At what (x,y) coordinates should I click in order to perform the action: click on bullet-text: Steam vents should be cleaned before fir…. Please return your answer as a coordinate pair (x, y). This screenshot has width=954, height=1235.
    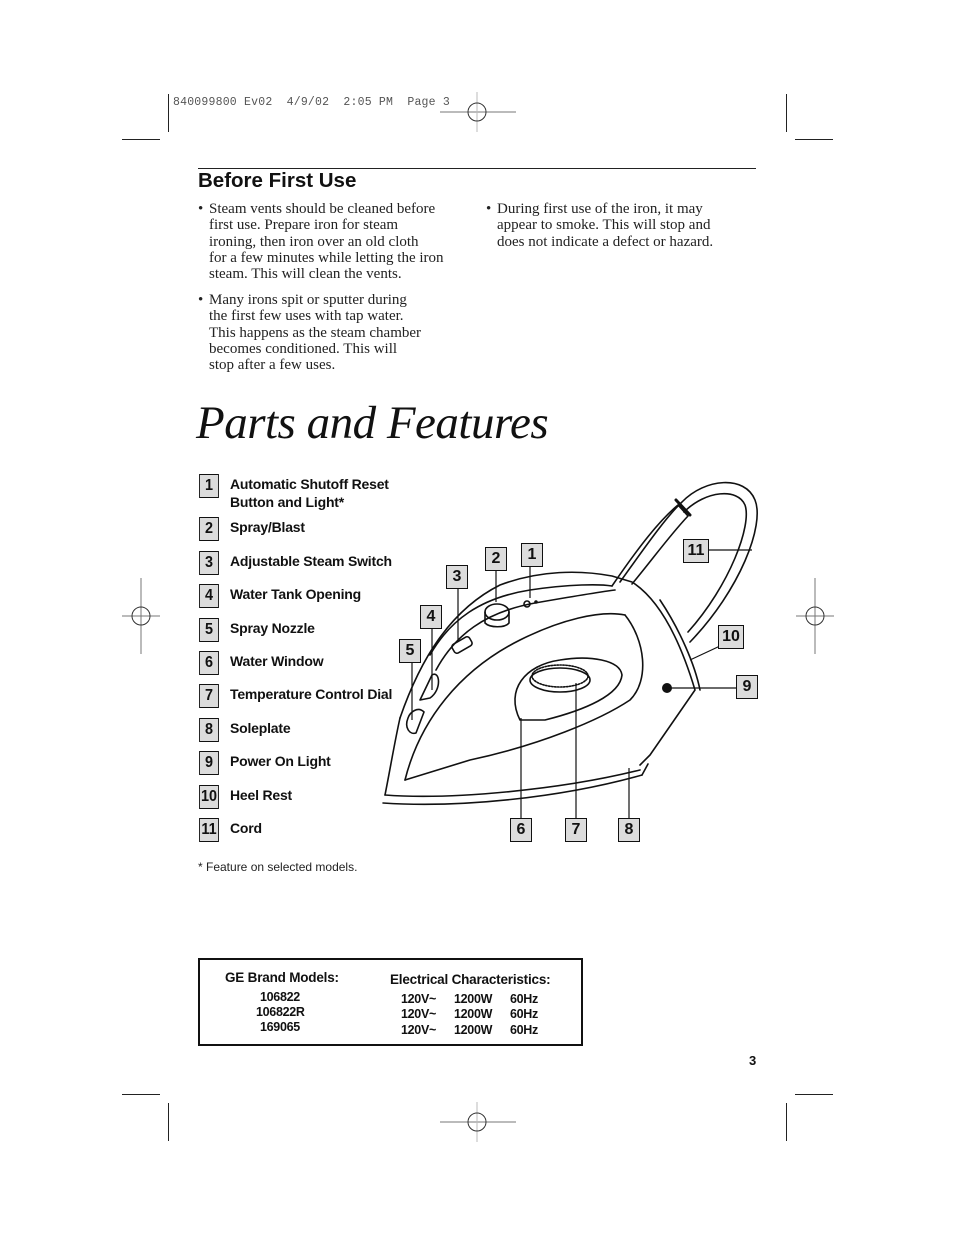
    Looking at the image, I should click on (326, 242).